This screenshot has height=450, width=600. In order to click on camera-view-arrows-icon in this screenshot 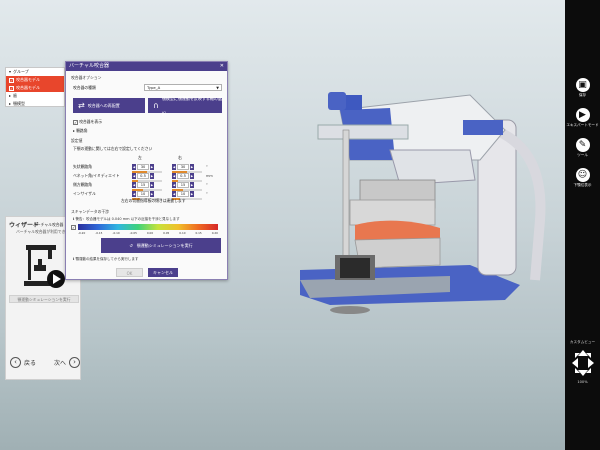, I will do `click(583, 363)`.